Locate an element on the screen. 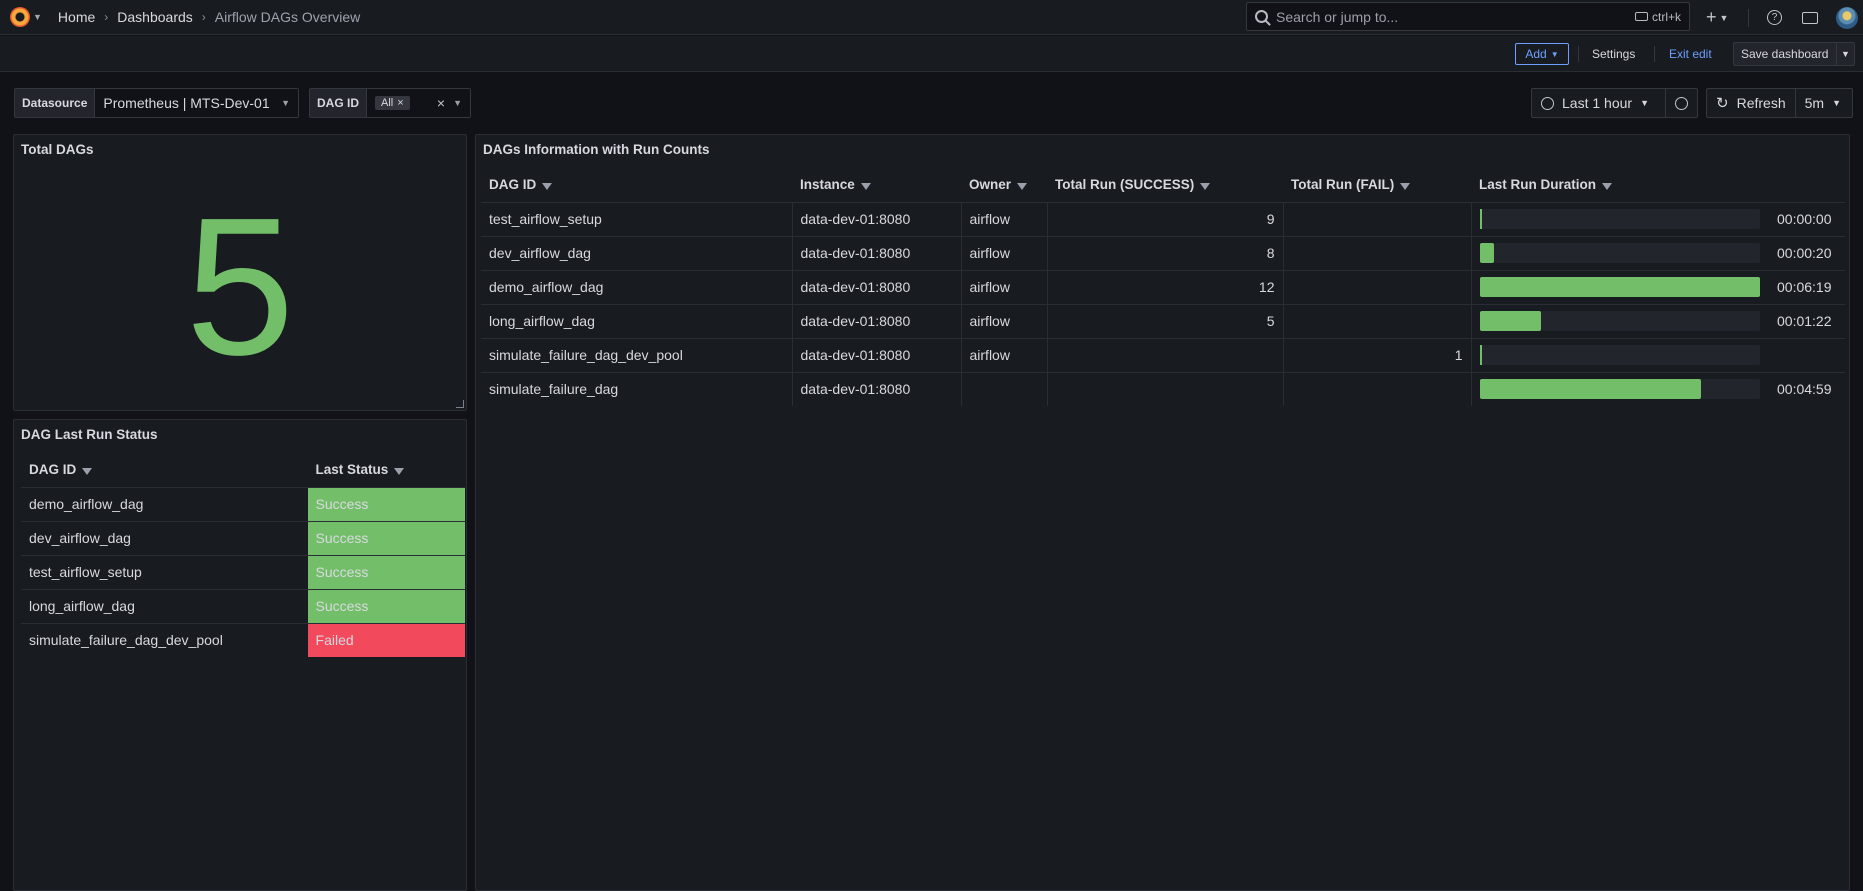 This screenshot has width=1863, height=891. search-input: Search or jump to... ctrl+k is located at coordinates (1468, 16).